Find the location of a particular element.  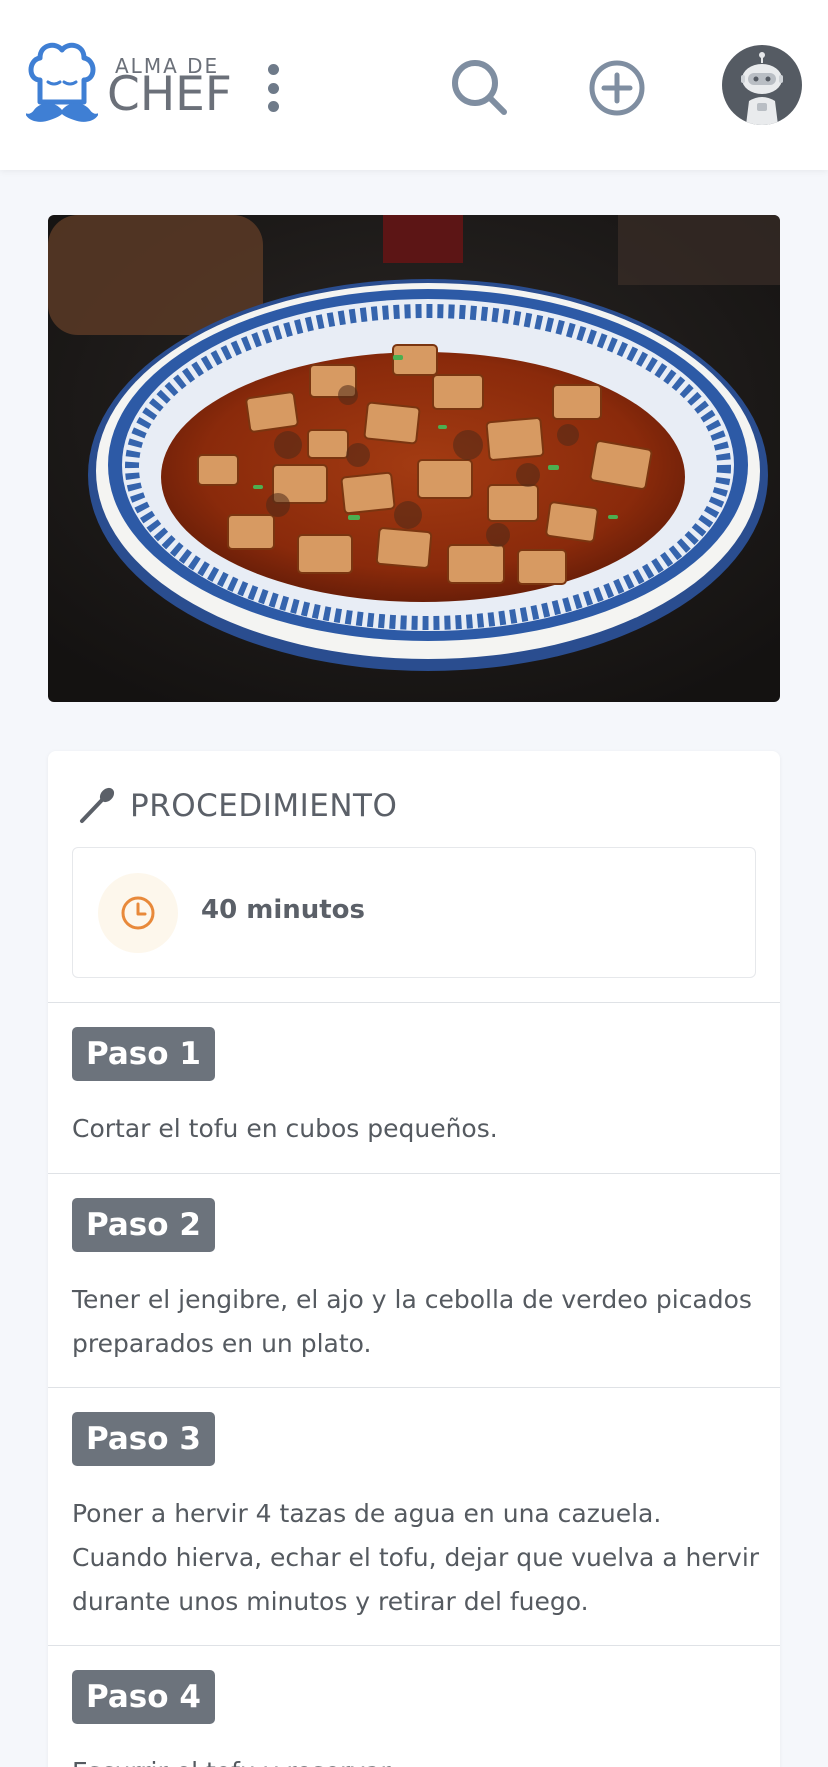

chef-hat-mustache-icon is located at coordinates (62, 82).